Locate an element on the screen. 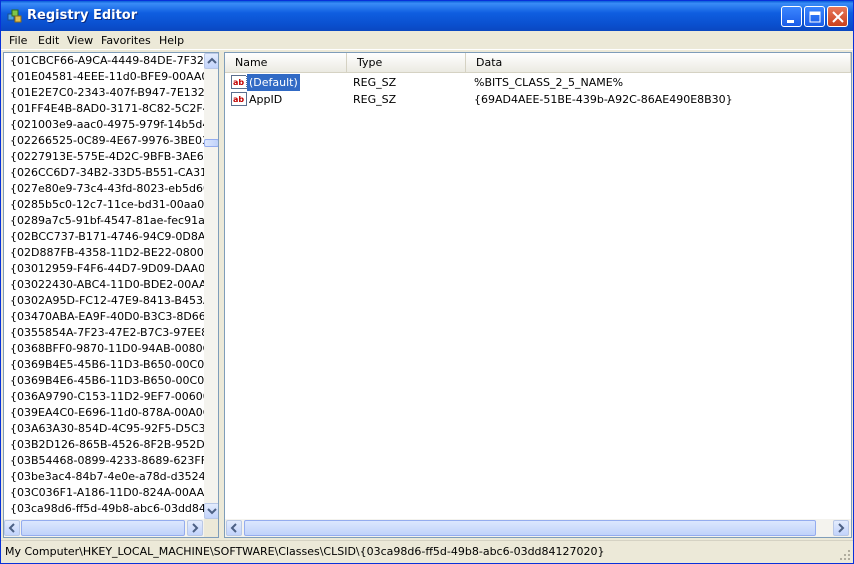 The width and height of the screenshot is (854, 564). tree-item: {0355854A-7F23-47E2-B7C3-97EE8DD42CD8} is located at coordinates (104, 333).